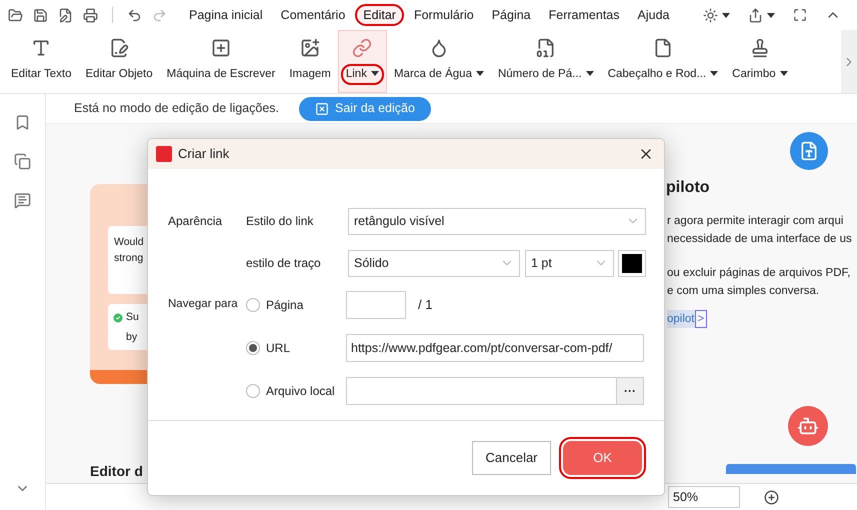  I want to click on field-label: estilo de traço, so click(284, 263).